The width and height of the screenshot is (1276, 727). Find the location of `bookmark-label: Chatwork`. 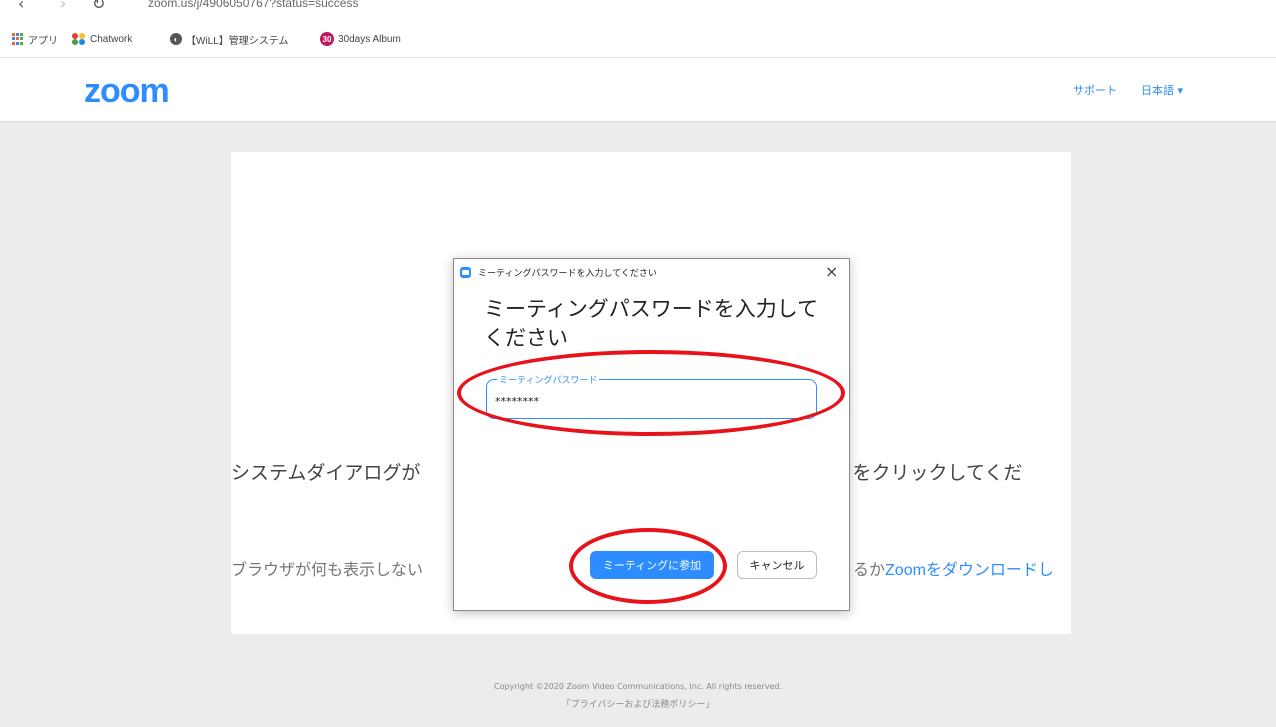

bookmark-label: Chatwork is located at coordinates (111, 39).